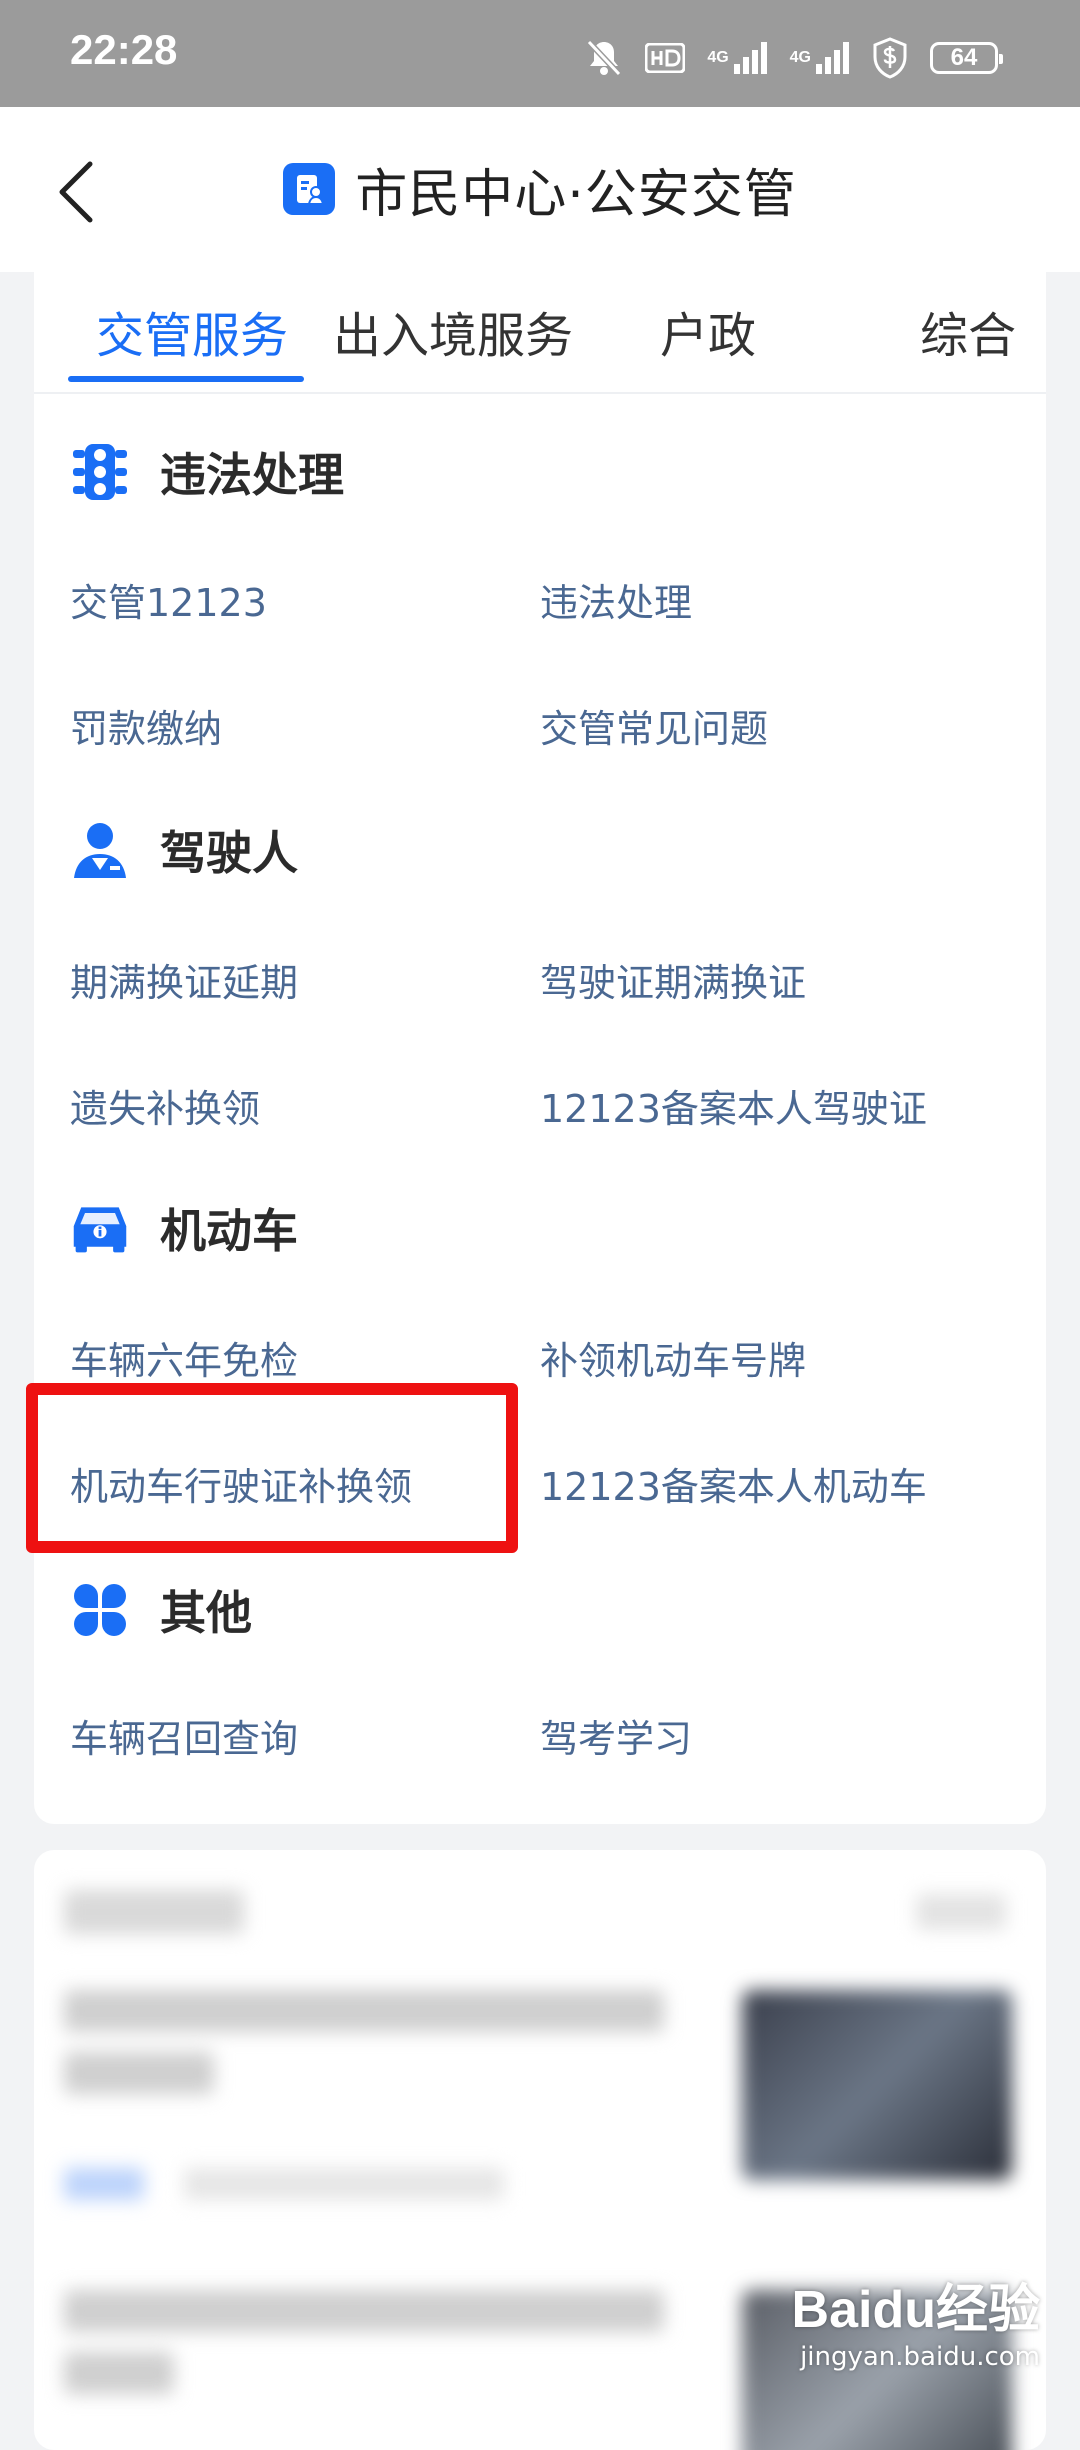 The width and height of the screenshot is (1080, 2450). Describe the element at coordinates (100, 1228) in the screenshot. I see `car-icon` at that location.